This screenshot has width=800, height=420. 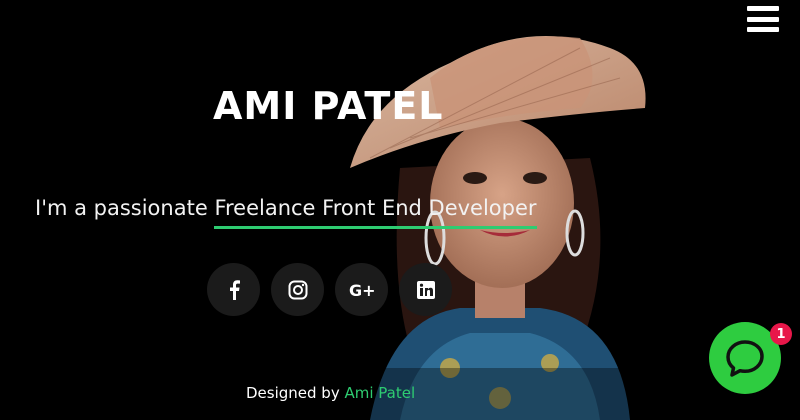 I want to click on footer-credit: Designed by Ami Patel, so click(x=330, y=393).